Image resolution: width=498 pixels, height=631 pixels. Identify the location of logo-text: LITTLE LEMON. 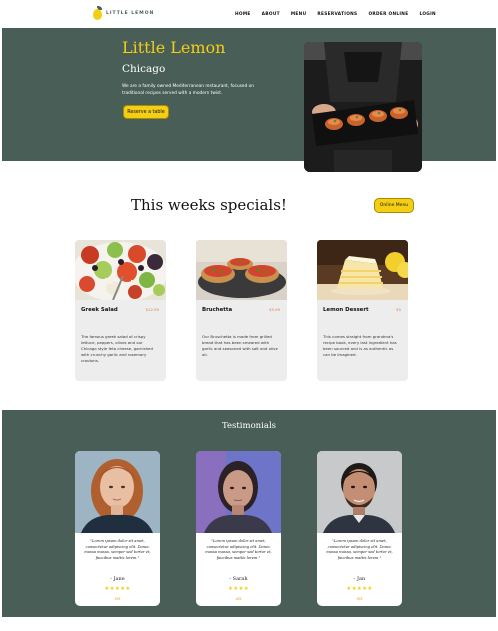
(130, 13).